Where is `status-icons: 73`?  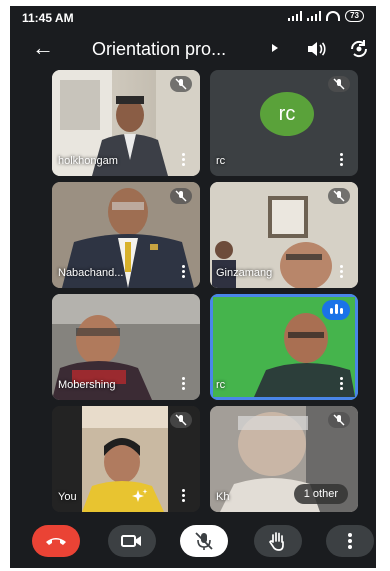 status-icons: 73 is located at coordinates (326, 16).